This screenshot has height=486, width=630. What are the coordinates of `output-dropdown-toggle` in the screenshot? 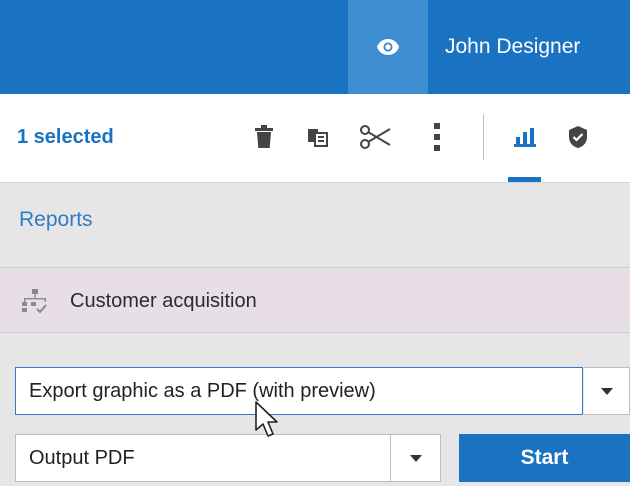 It's located at (416, 458).